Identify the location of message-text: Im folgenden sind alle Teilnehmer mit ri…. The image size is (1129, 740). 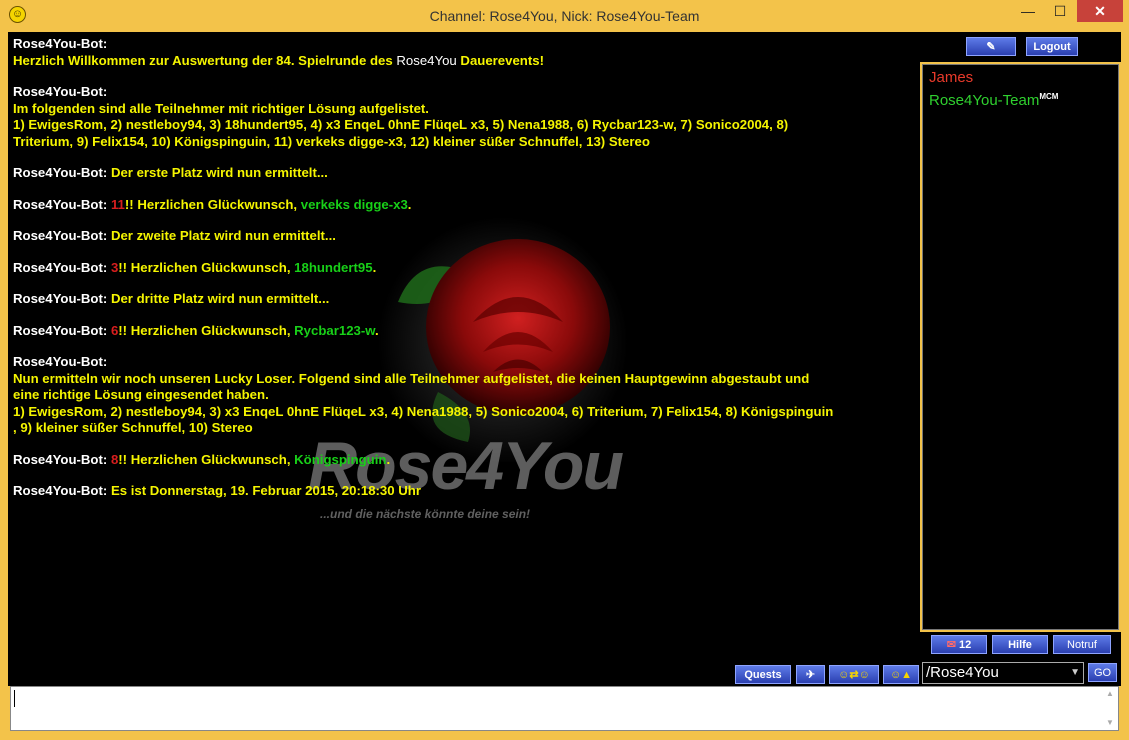
(221, 108).